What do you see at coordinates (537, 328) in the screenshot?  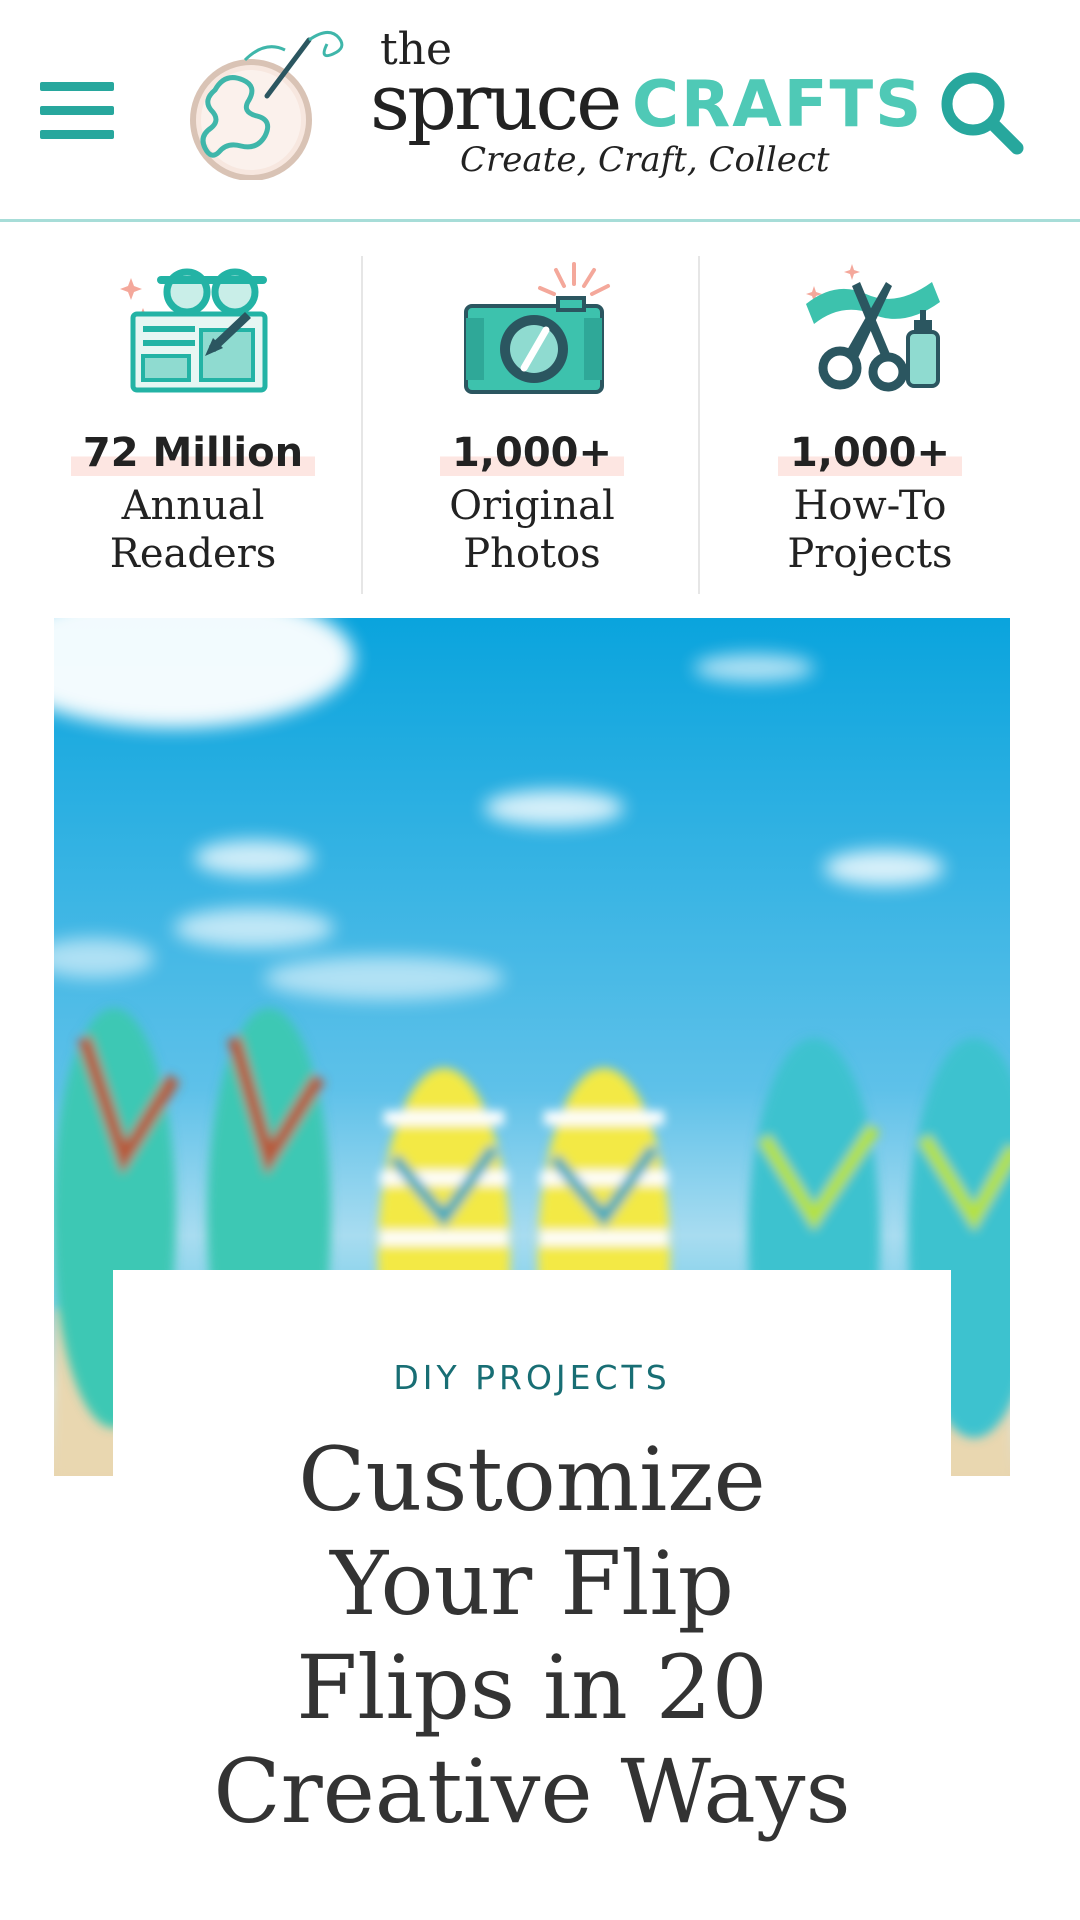 I see `camera-icon` at bounding box center [537, 328].